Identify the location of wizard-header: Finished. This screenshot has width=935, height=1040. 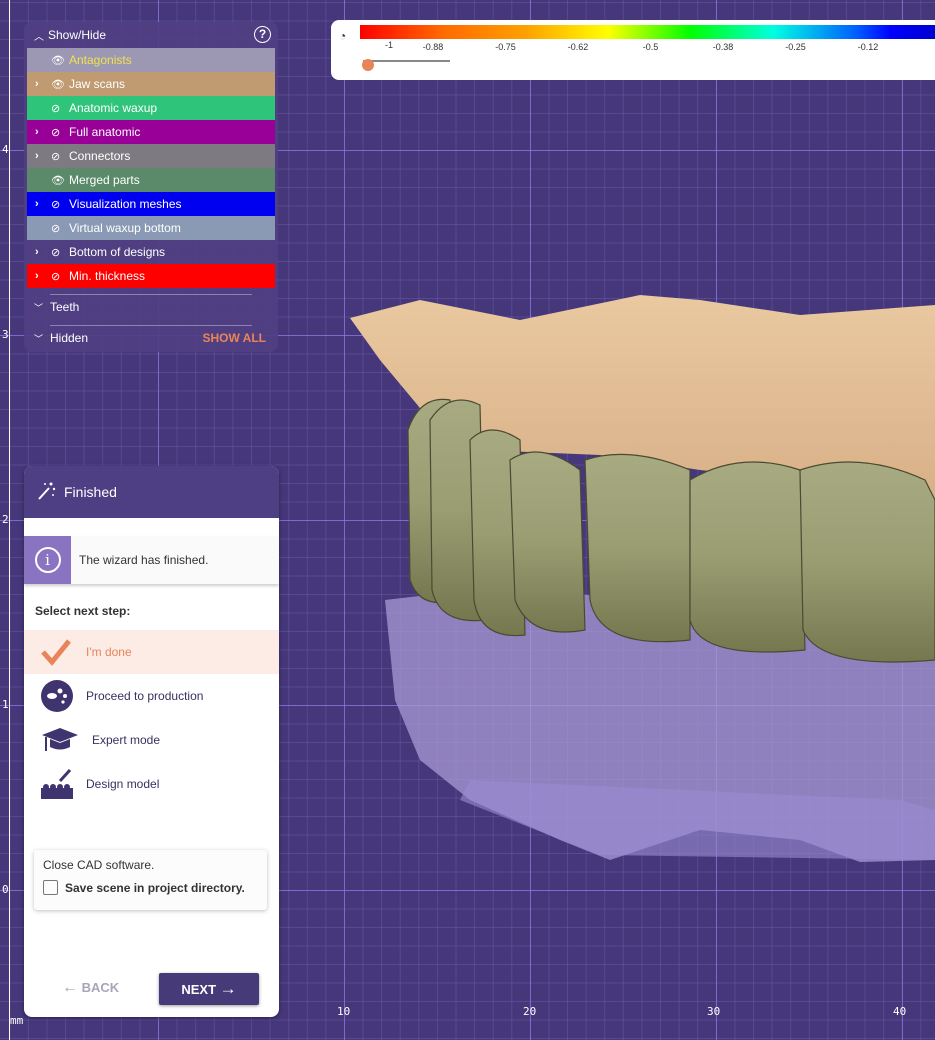
(151, 492).